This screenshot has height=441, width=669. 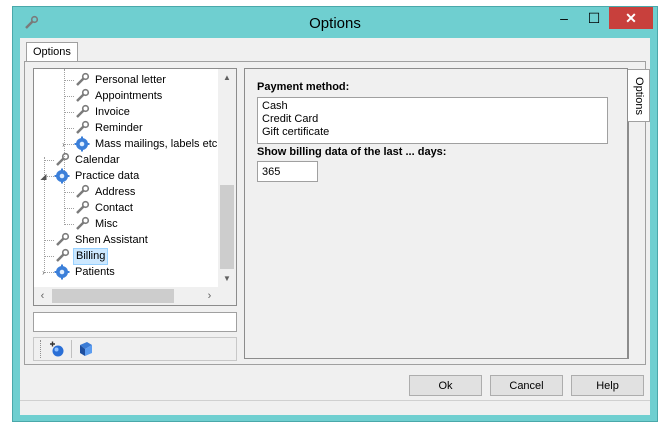 I want to click on tree-horizontal-scrollbar: ‹ ›, so click(x=126, y=296).